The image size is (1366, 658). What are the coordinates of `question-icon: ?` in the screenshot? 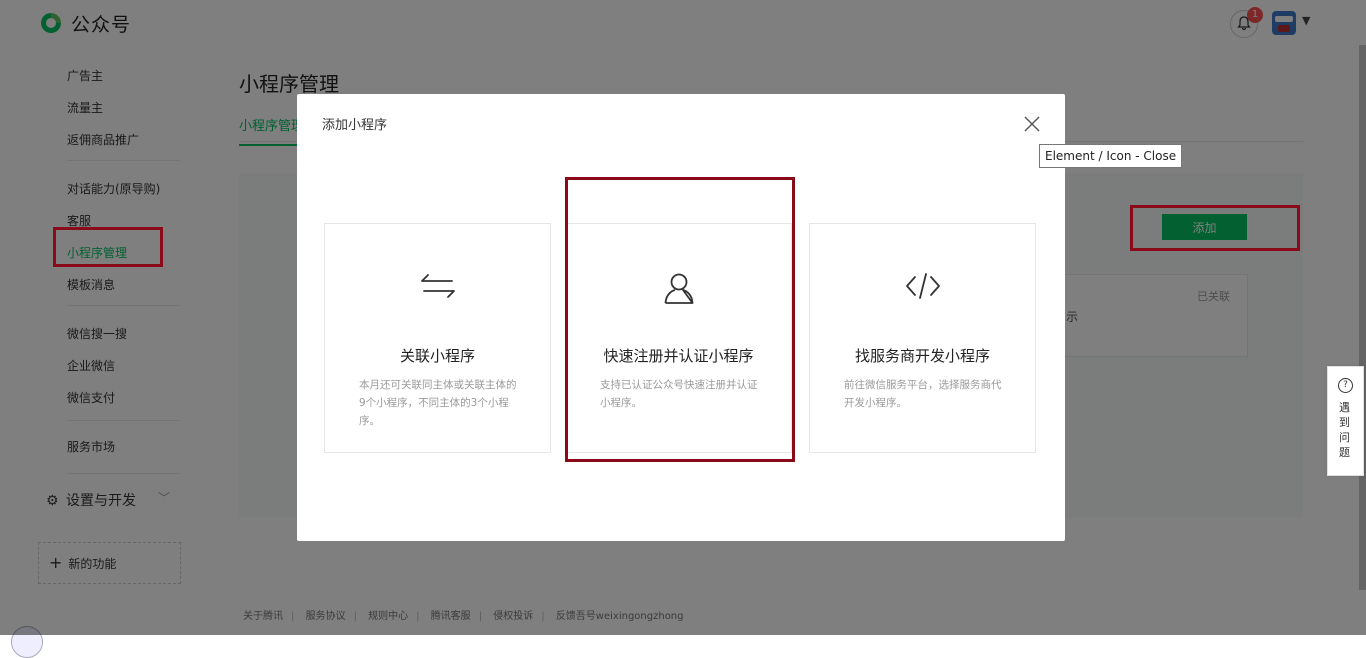 It's located at (1345, 385).